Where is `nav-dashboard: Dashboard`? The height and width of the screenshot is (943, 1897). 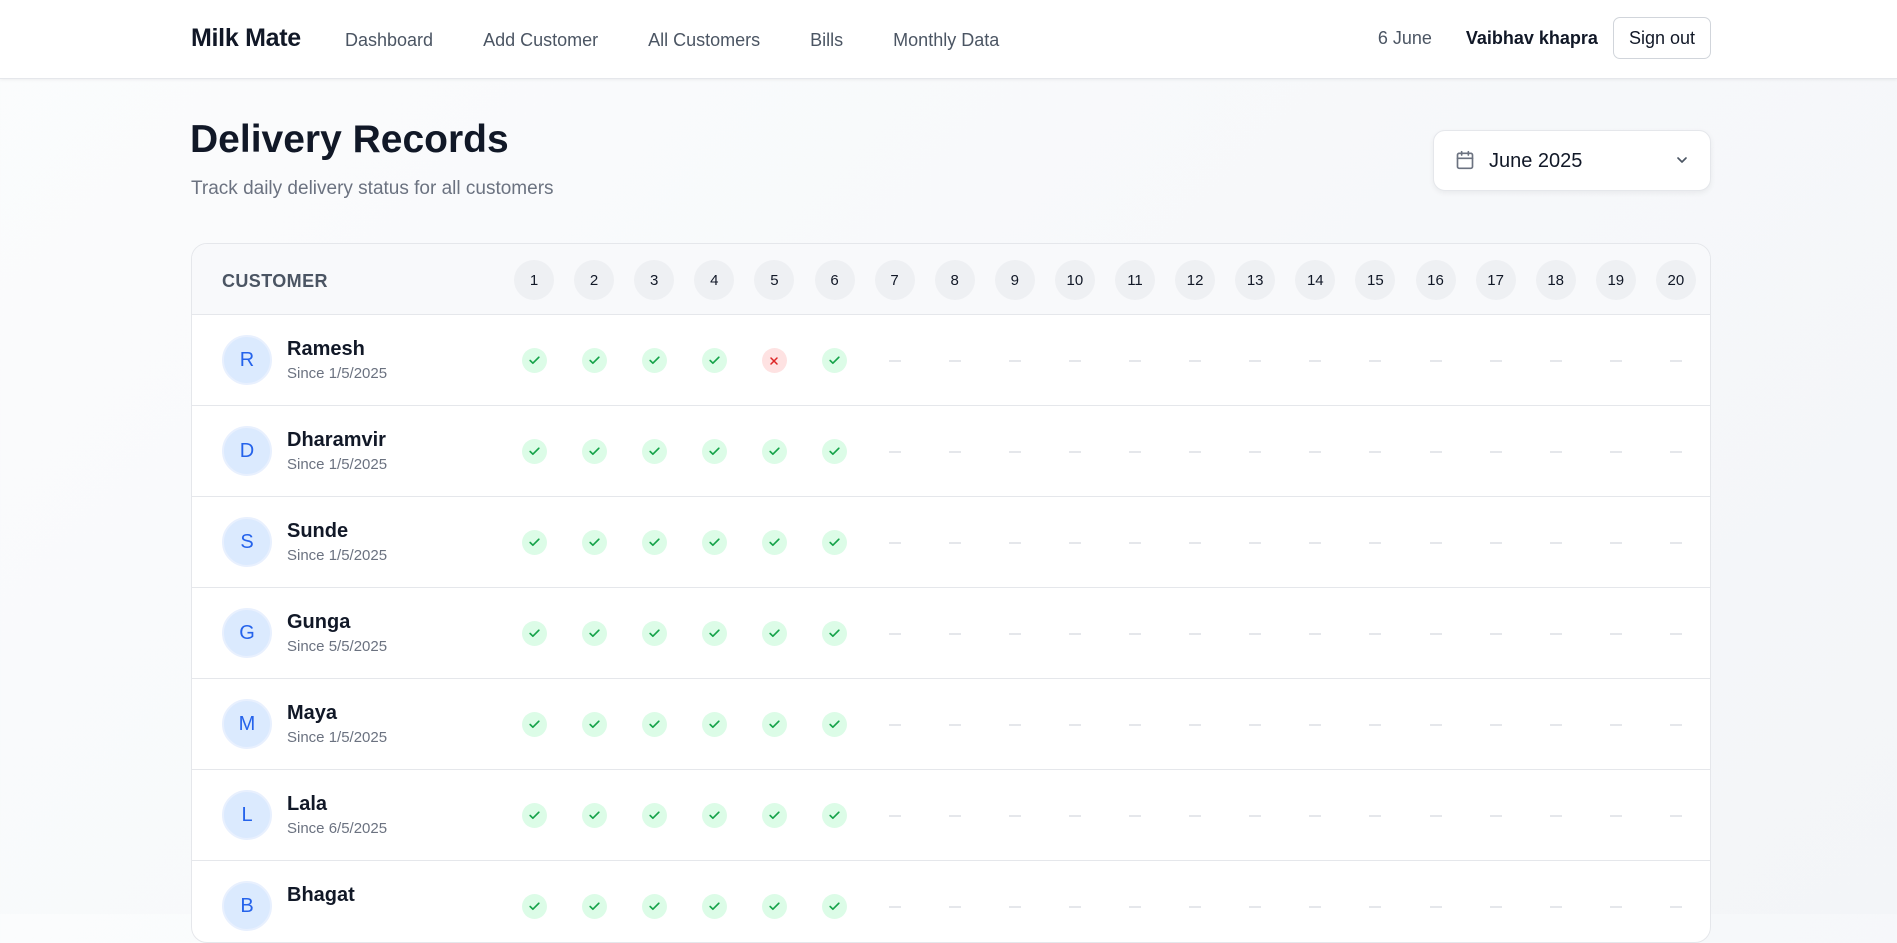
nav-dashboard: Dashboard is located at coordinates (389, 40).